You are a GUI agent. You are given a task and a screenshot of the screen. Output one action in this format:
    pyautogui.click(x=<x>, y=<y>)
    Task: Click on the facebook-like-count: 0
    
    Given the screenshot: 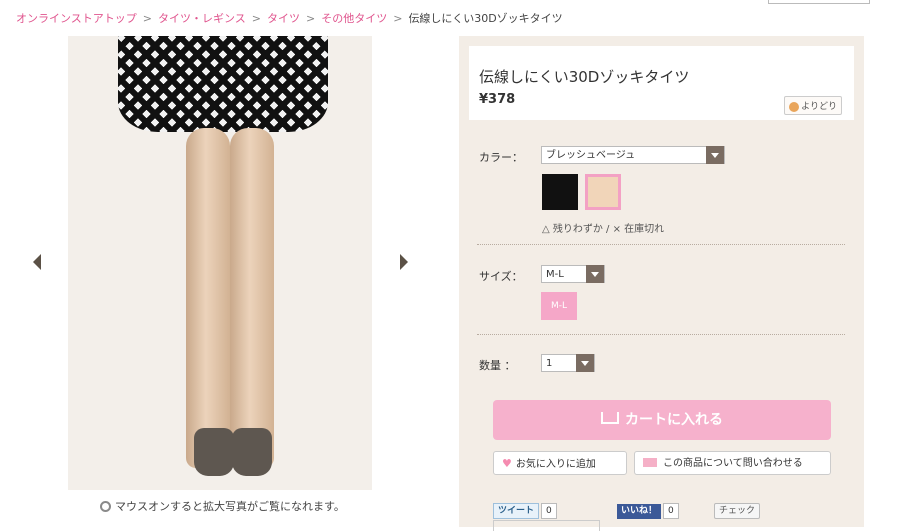 What is the action you would take?
    pyautogui.click(x=671, y=511)
    